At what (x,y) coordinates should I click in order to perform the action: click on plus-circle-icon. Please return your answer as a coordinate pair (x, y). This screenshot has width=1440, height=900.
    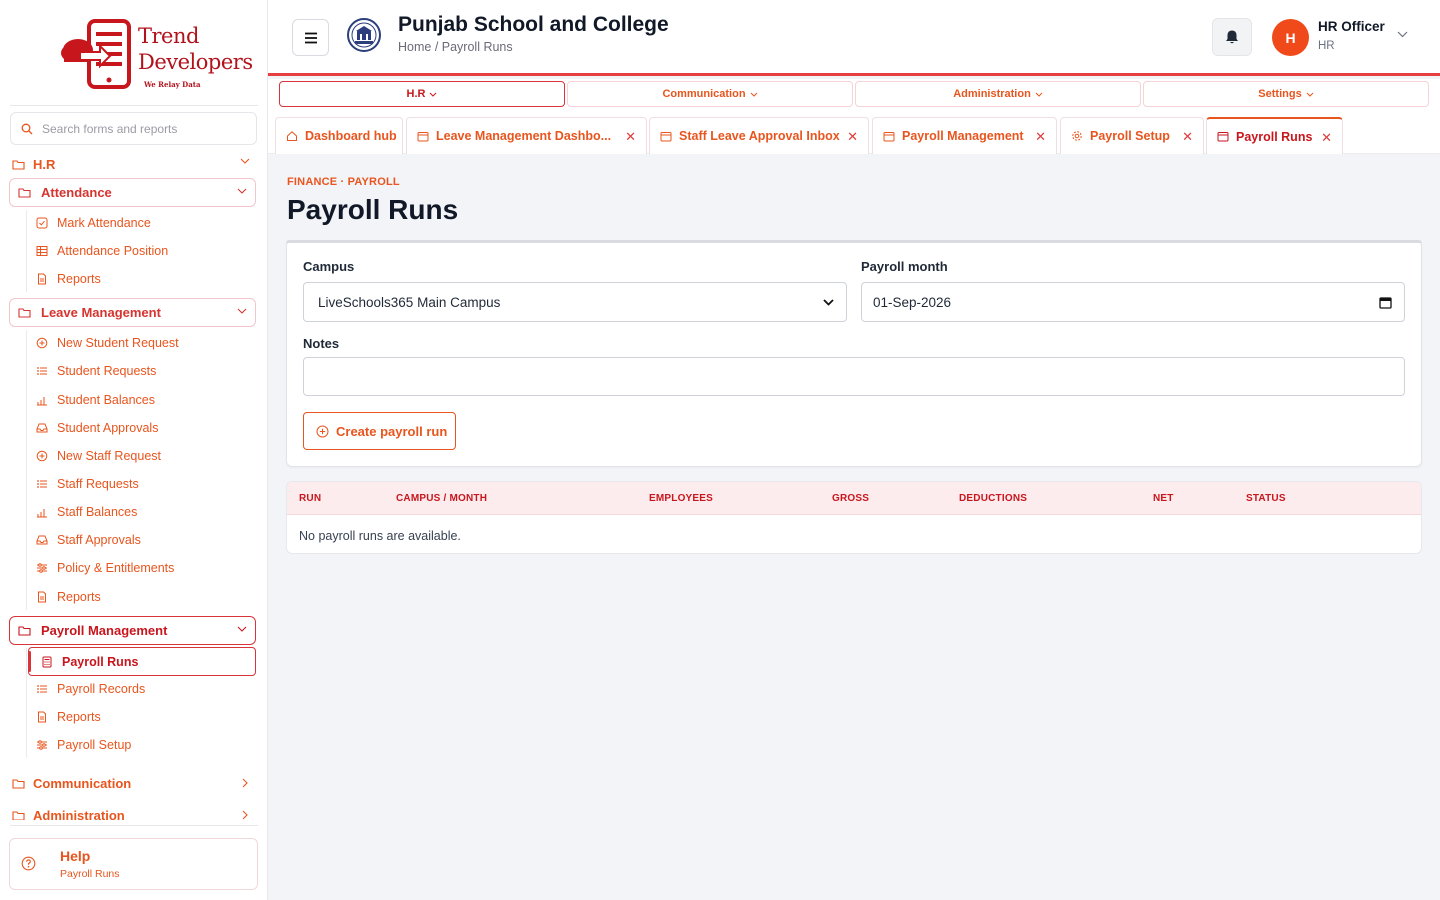
    Looking at the image, I should click on (42, 343).